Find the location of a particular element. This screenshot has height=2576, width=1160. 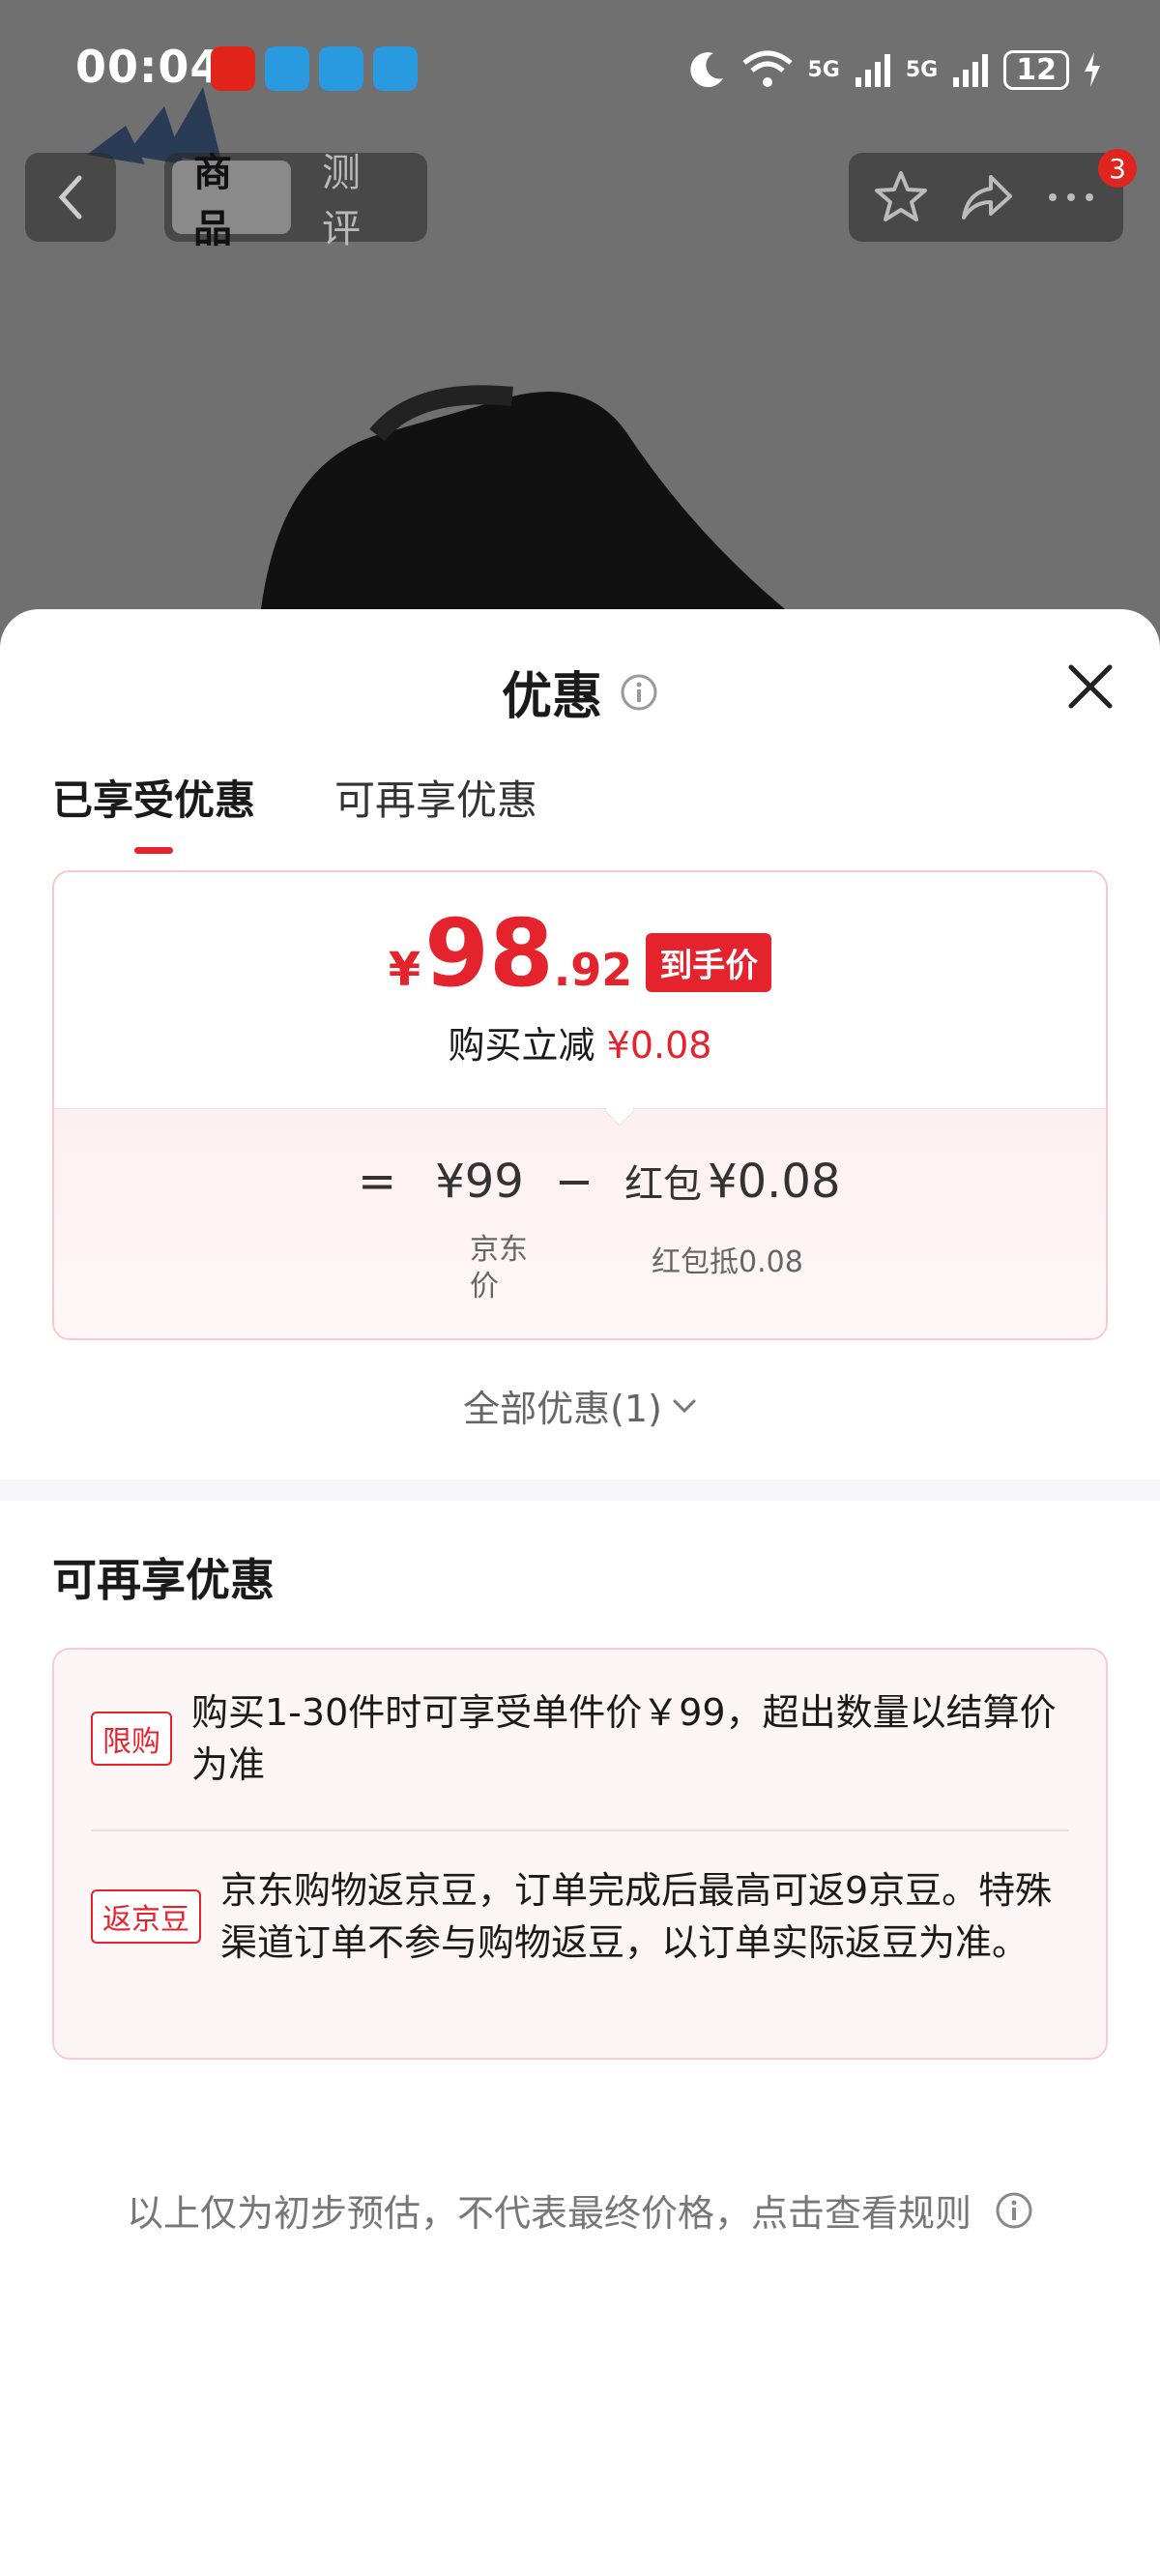

instant-discount-amount: ¥0.08 is located at coordinates (659, 1045).